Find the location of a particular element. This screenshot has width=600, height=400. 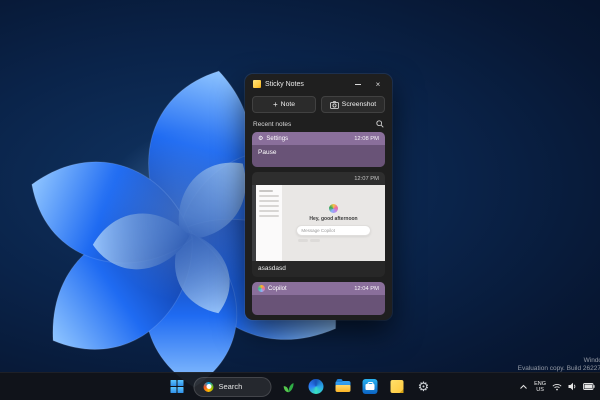

start-button is located at coordinates (177, 387).